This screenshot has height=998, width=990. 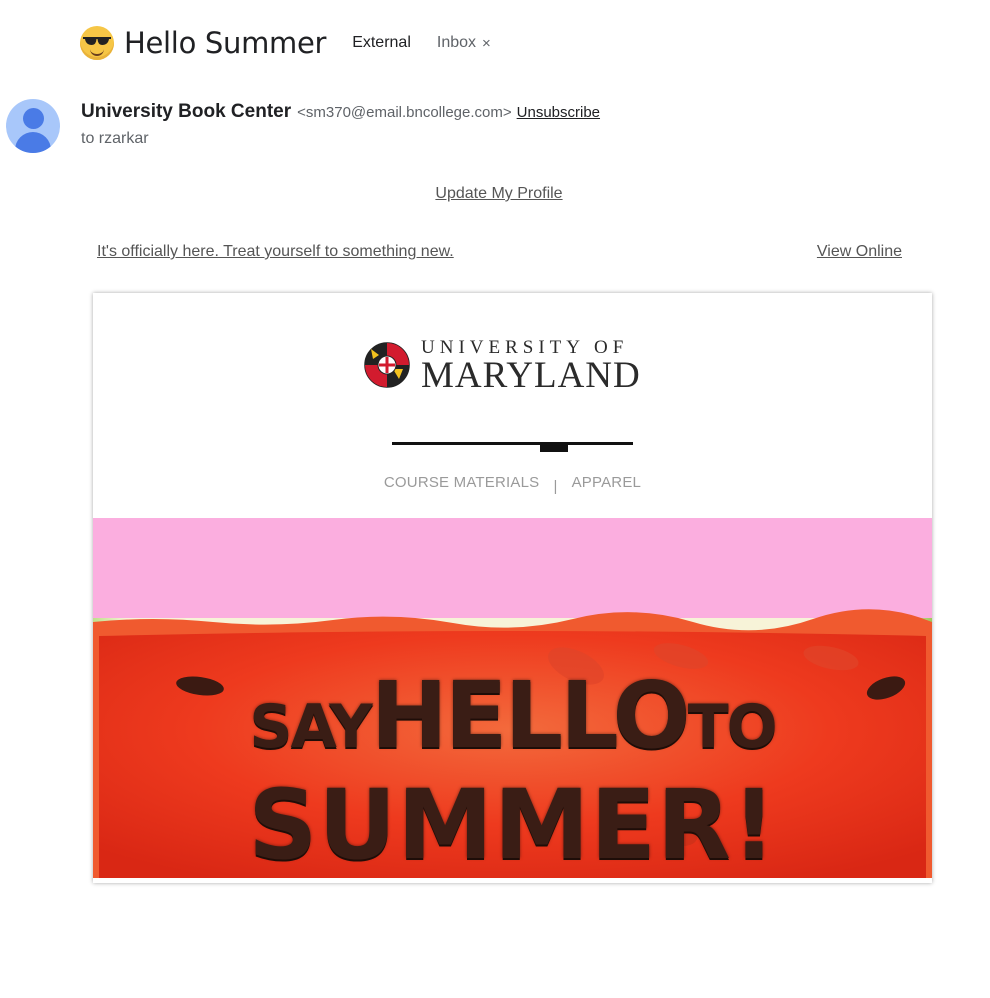 What do you see at coordinates (530, 715) in the screenshot?
I see `hero-hello: HELLO` at bounding box center [530, 715].